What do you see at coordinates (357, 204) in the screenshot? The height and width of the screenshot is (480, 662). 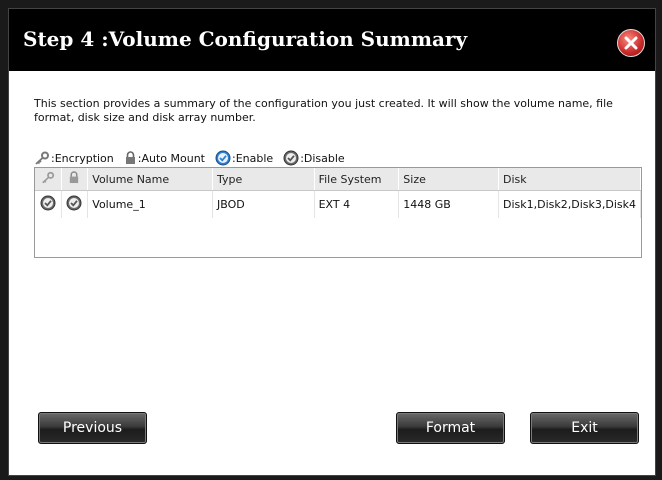 I see `file-system-cell: EXT 4` at bounding box center [357, 204].